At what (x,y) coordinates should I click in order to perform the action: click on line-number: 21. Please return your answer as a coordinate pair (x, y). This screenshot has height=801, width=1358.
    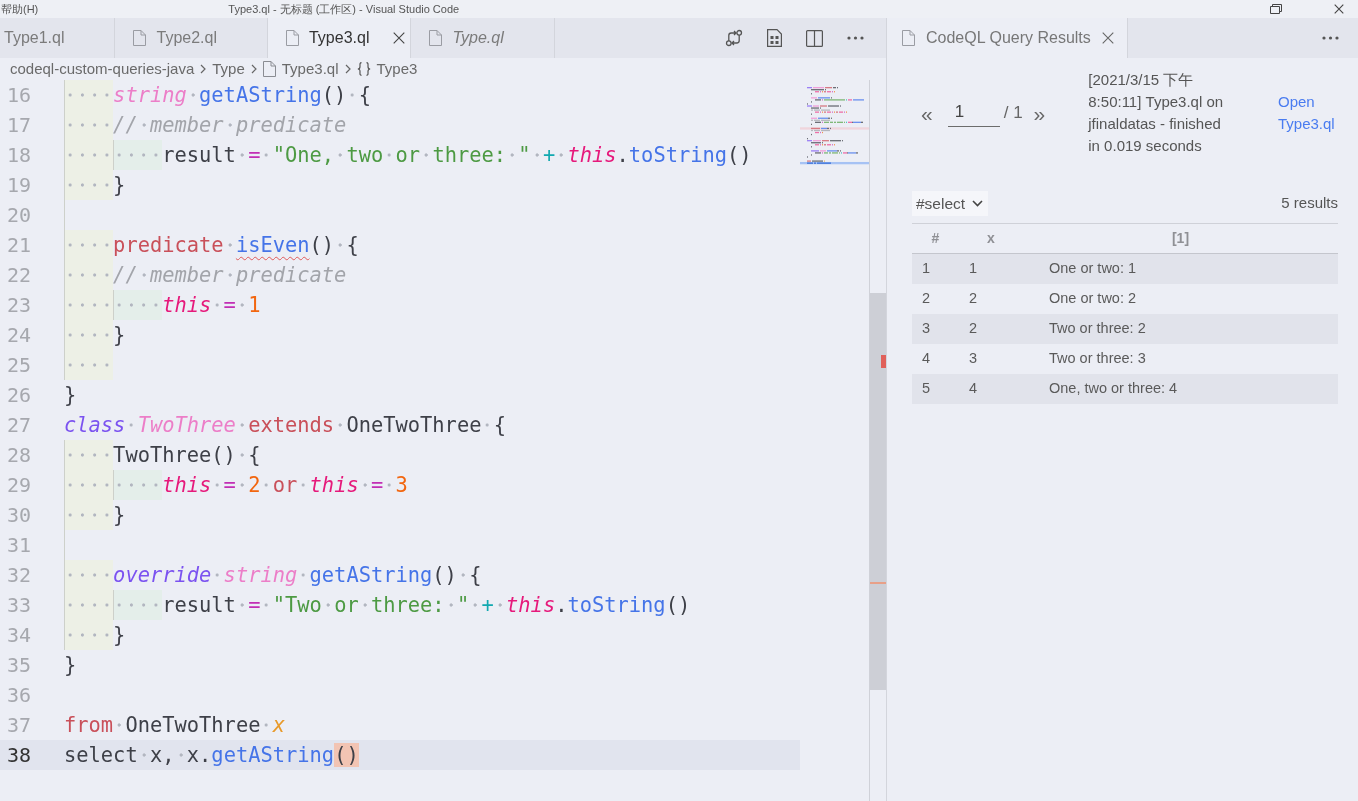
    Looking at the image, I should click on (18, 245).